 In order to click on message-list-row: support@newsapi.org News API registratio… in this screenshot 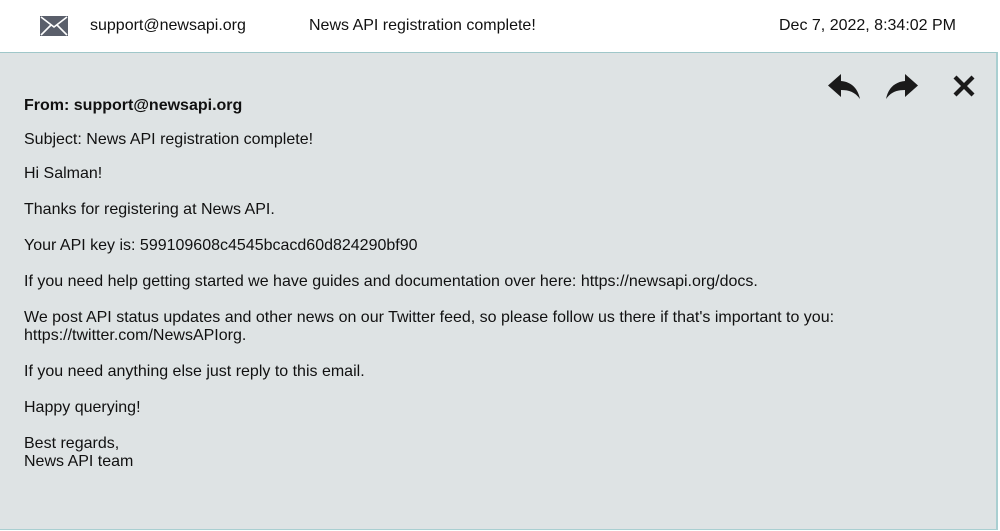, I will do `click(500, 26)`.